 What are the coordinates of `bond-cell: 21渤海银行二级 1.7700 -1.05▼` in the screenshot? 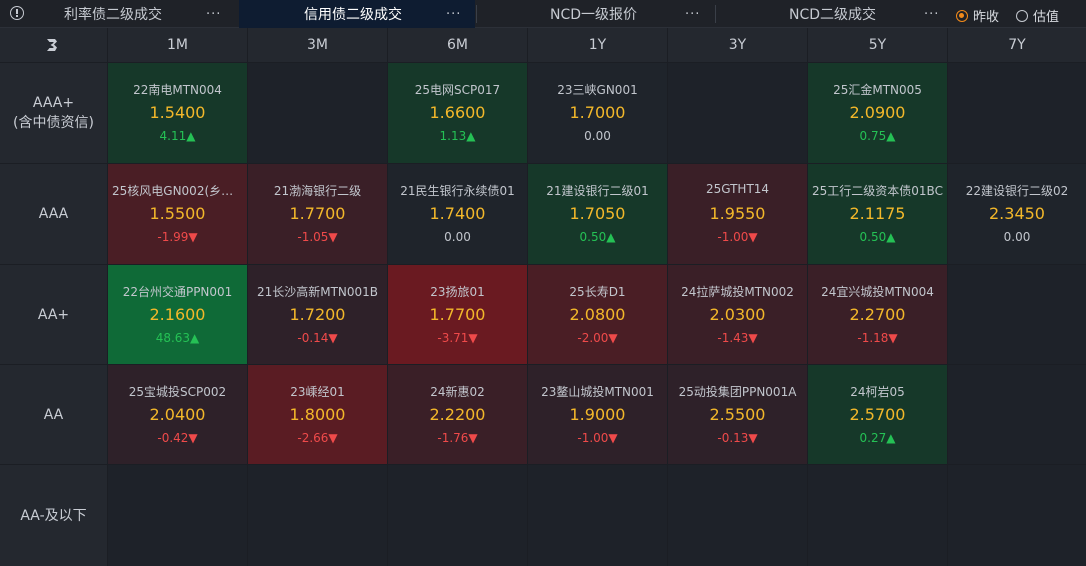 It's located at (317, 214).